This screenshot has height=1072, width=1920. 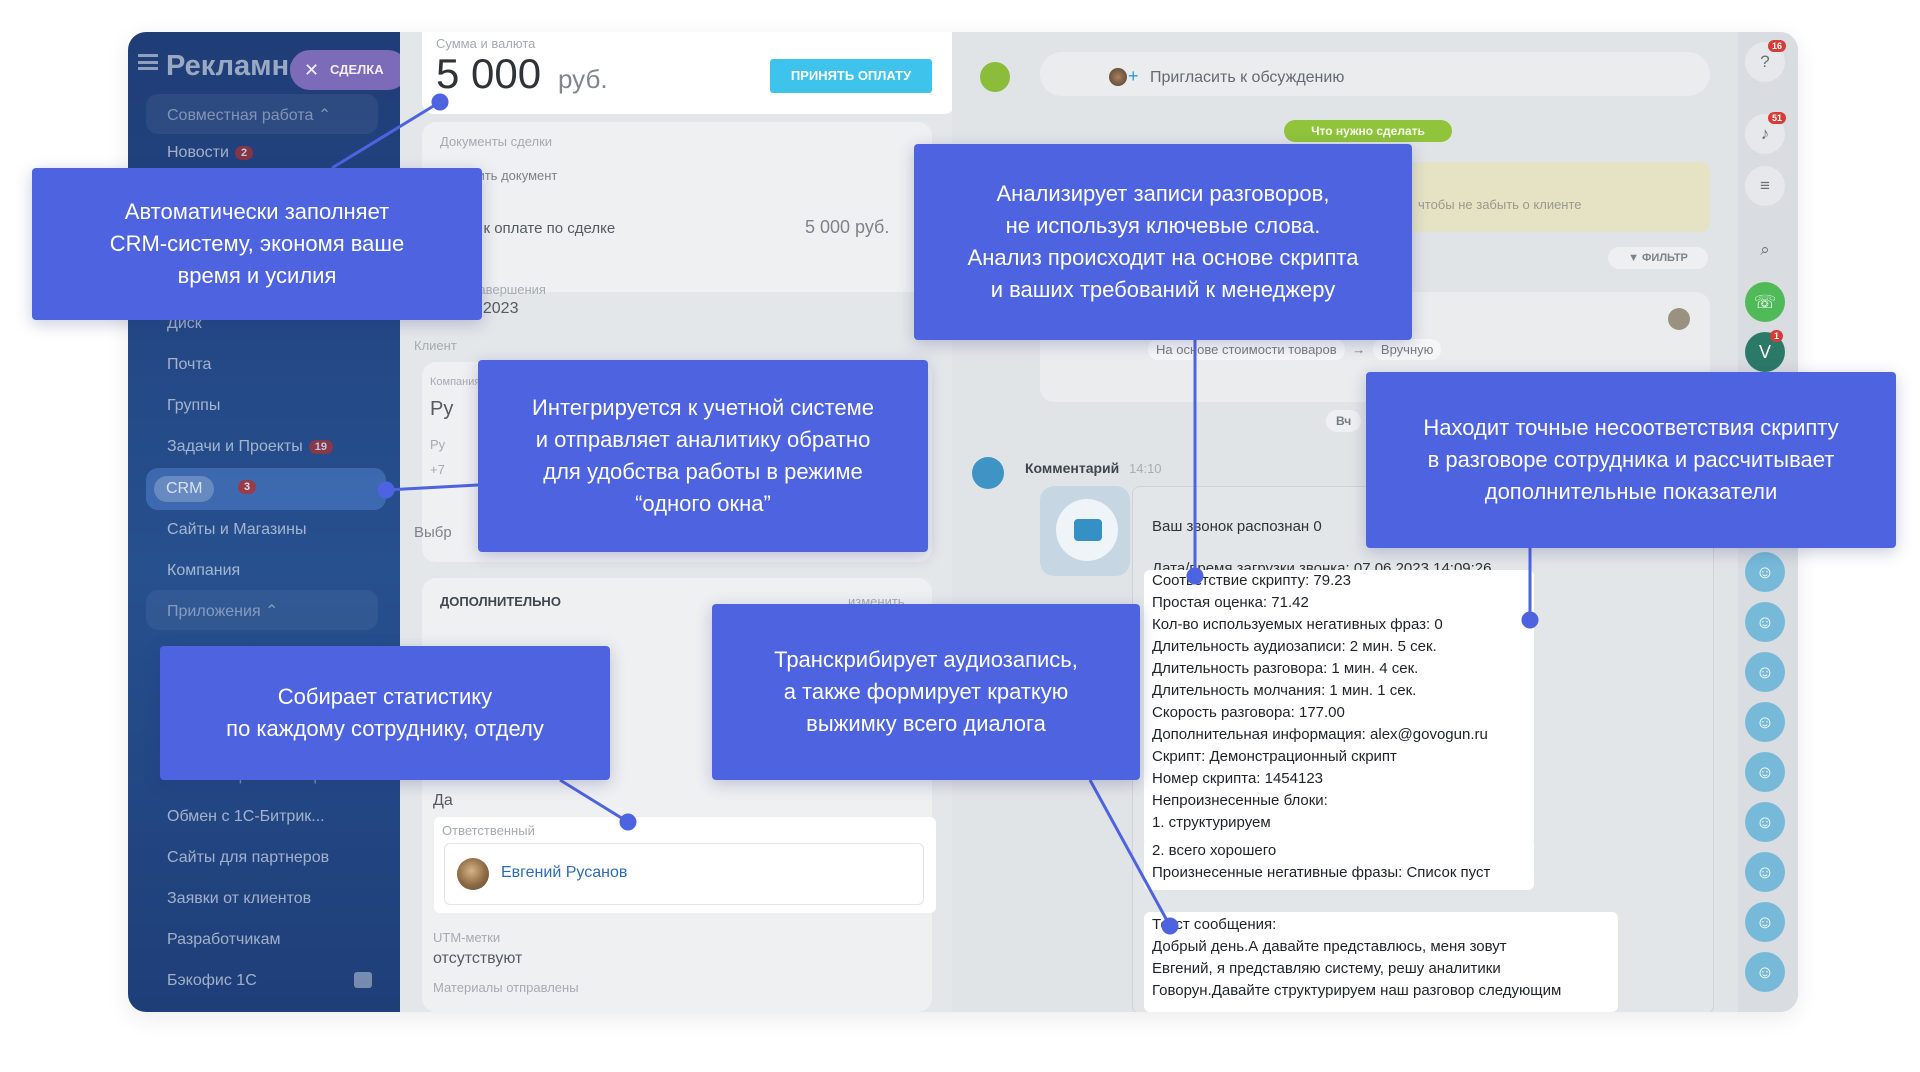 What do you see at coordinates (703, 407) in the screenshot?
I see `callout-line: Интегрируется к учетной системе` at bounding box center [703, 407].